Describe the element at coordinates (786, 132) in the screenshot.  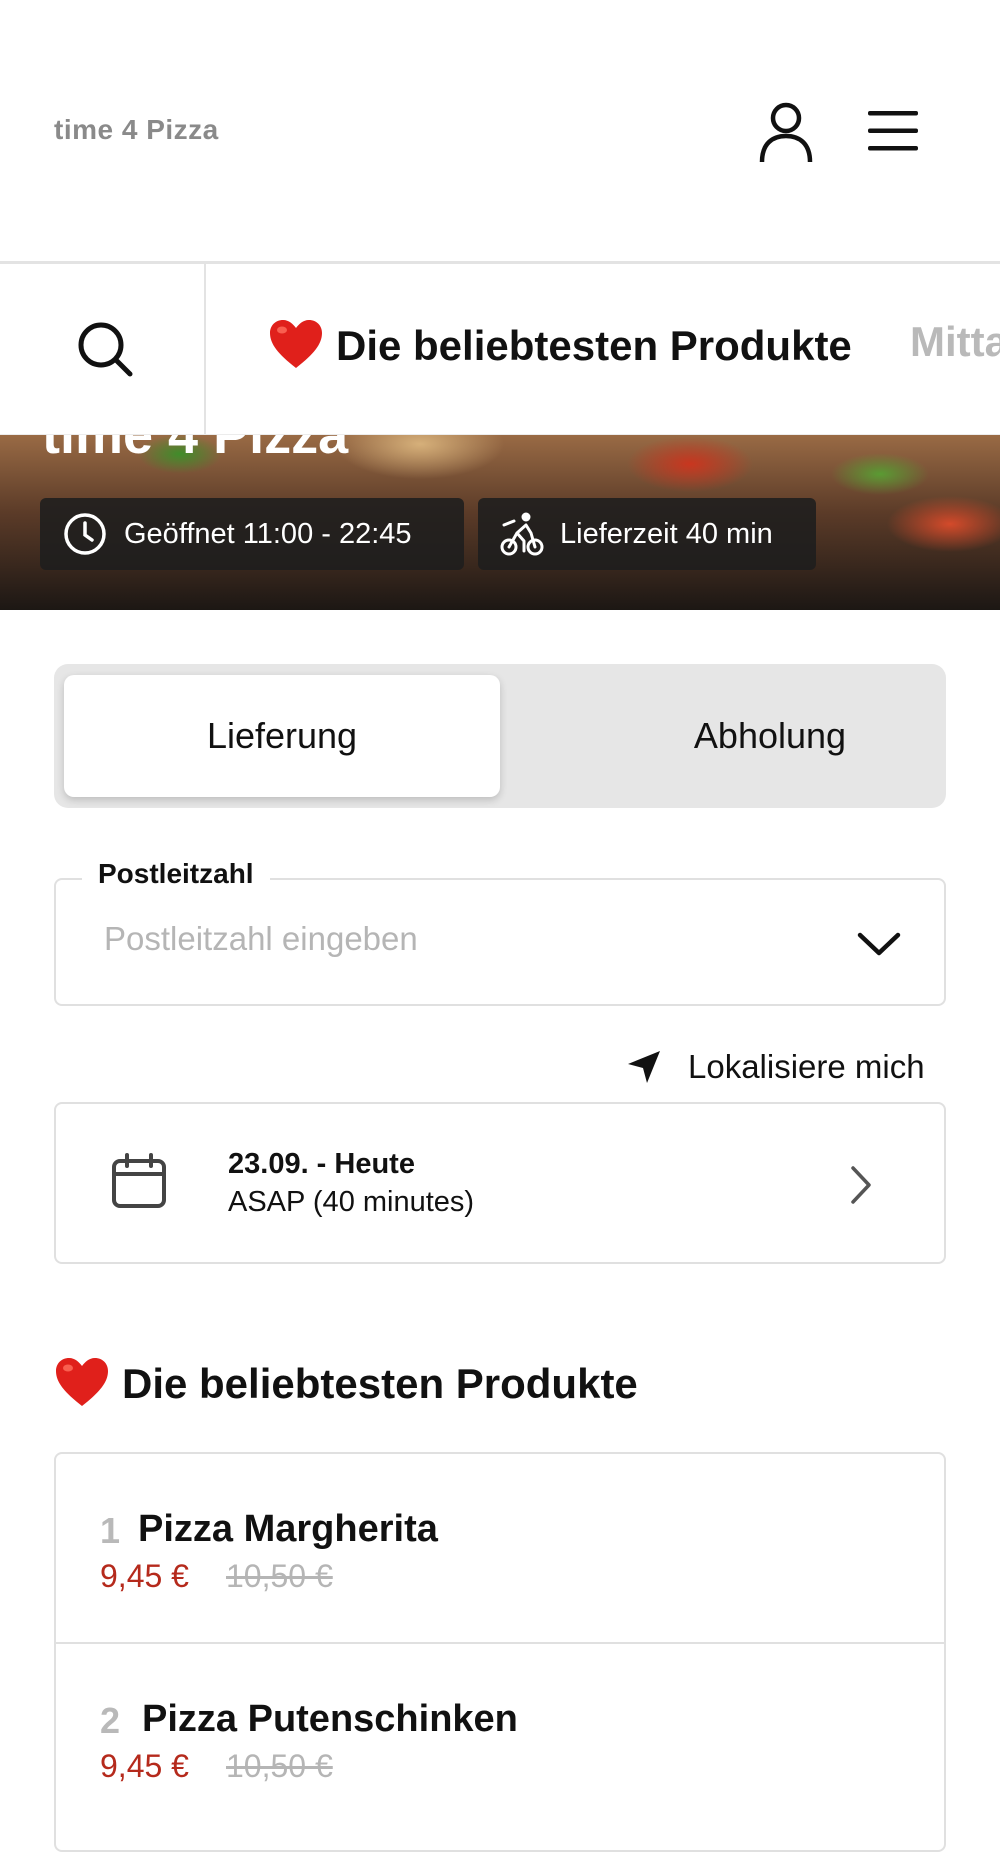
I see `user-icon` at that location.